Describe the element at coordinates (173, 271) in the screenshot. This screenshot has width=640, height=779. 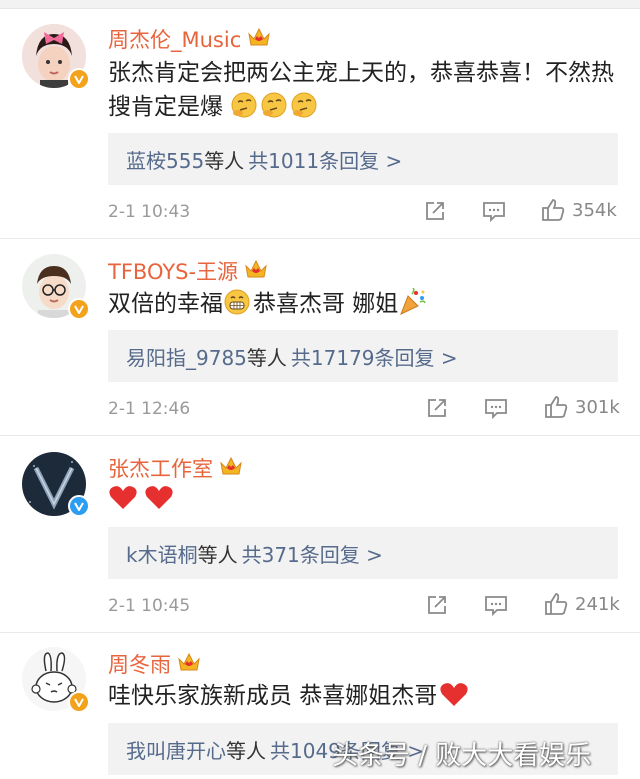
I see `username-label: TFBOYS-王源` at that location.